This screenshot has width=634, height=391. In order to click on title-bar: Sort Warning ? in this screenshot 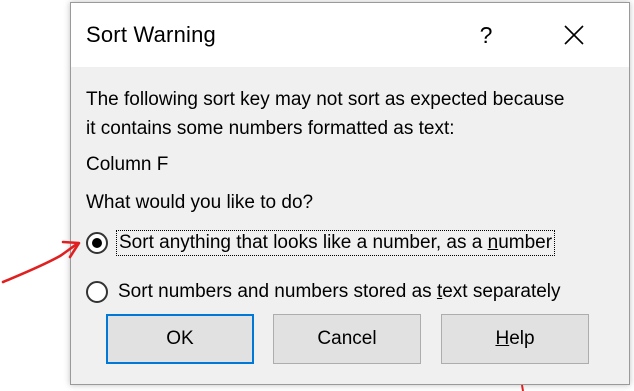, I will do `click(350, 35)`.